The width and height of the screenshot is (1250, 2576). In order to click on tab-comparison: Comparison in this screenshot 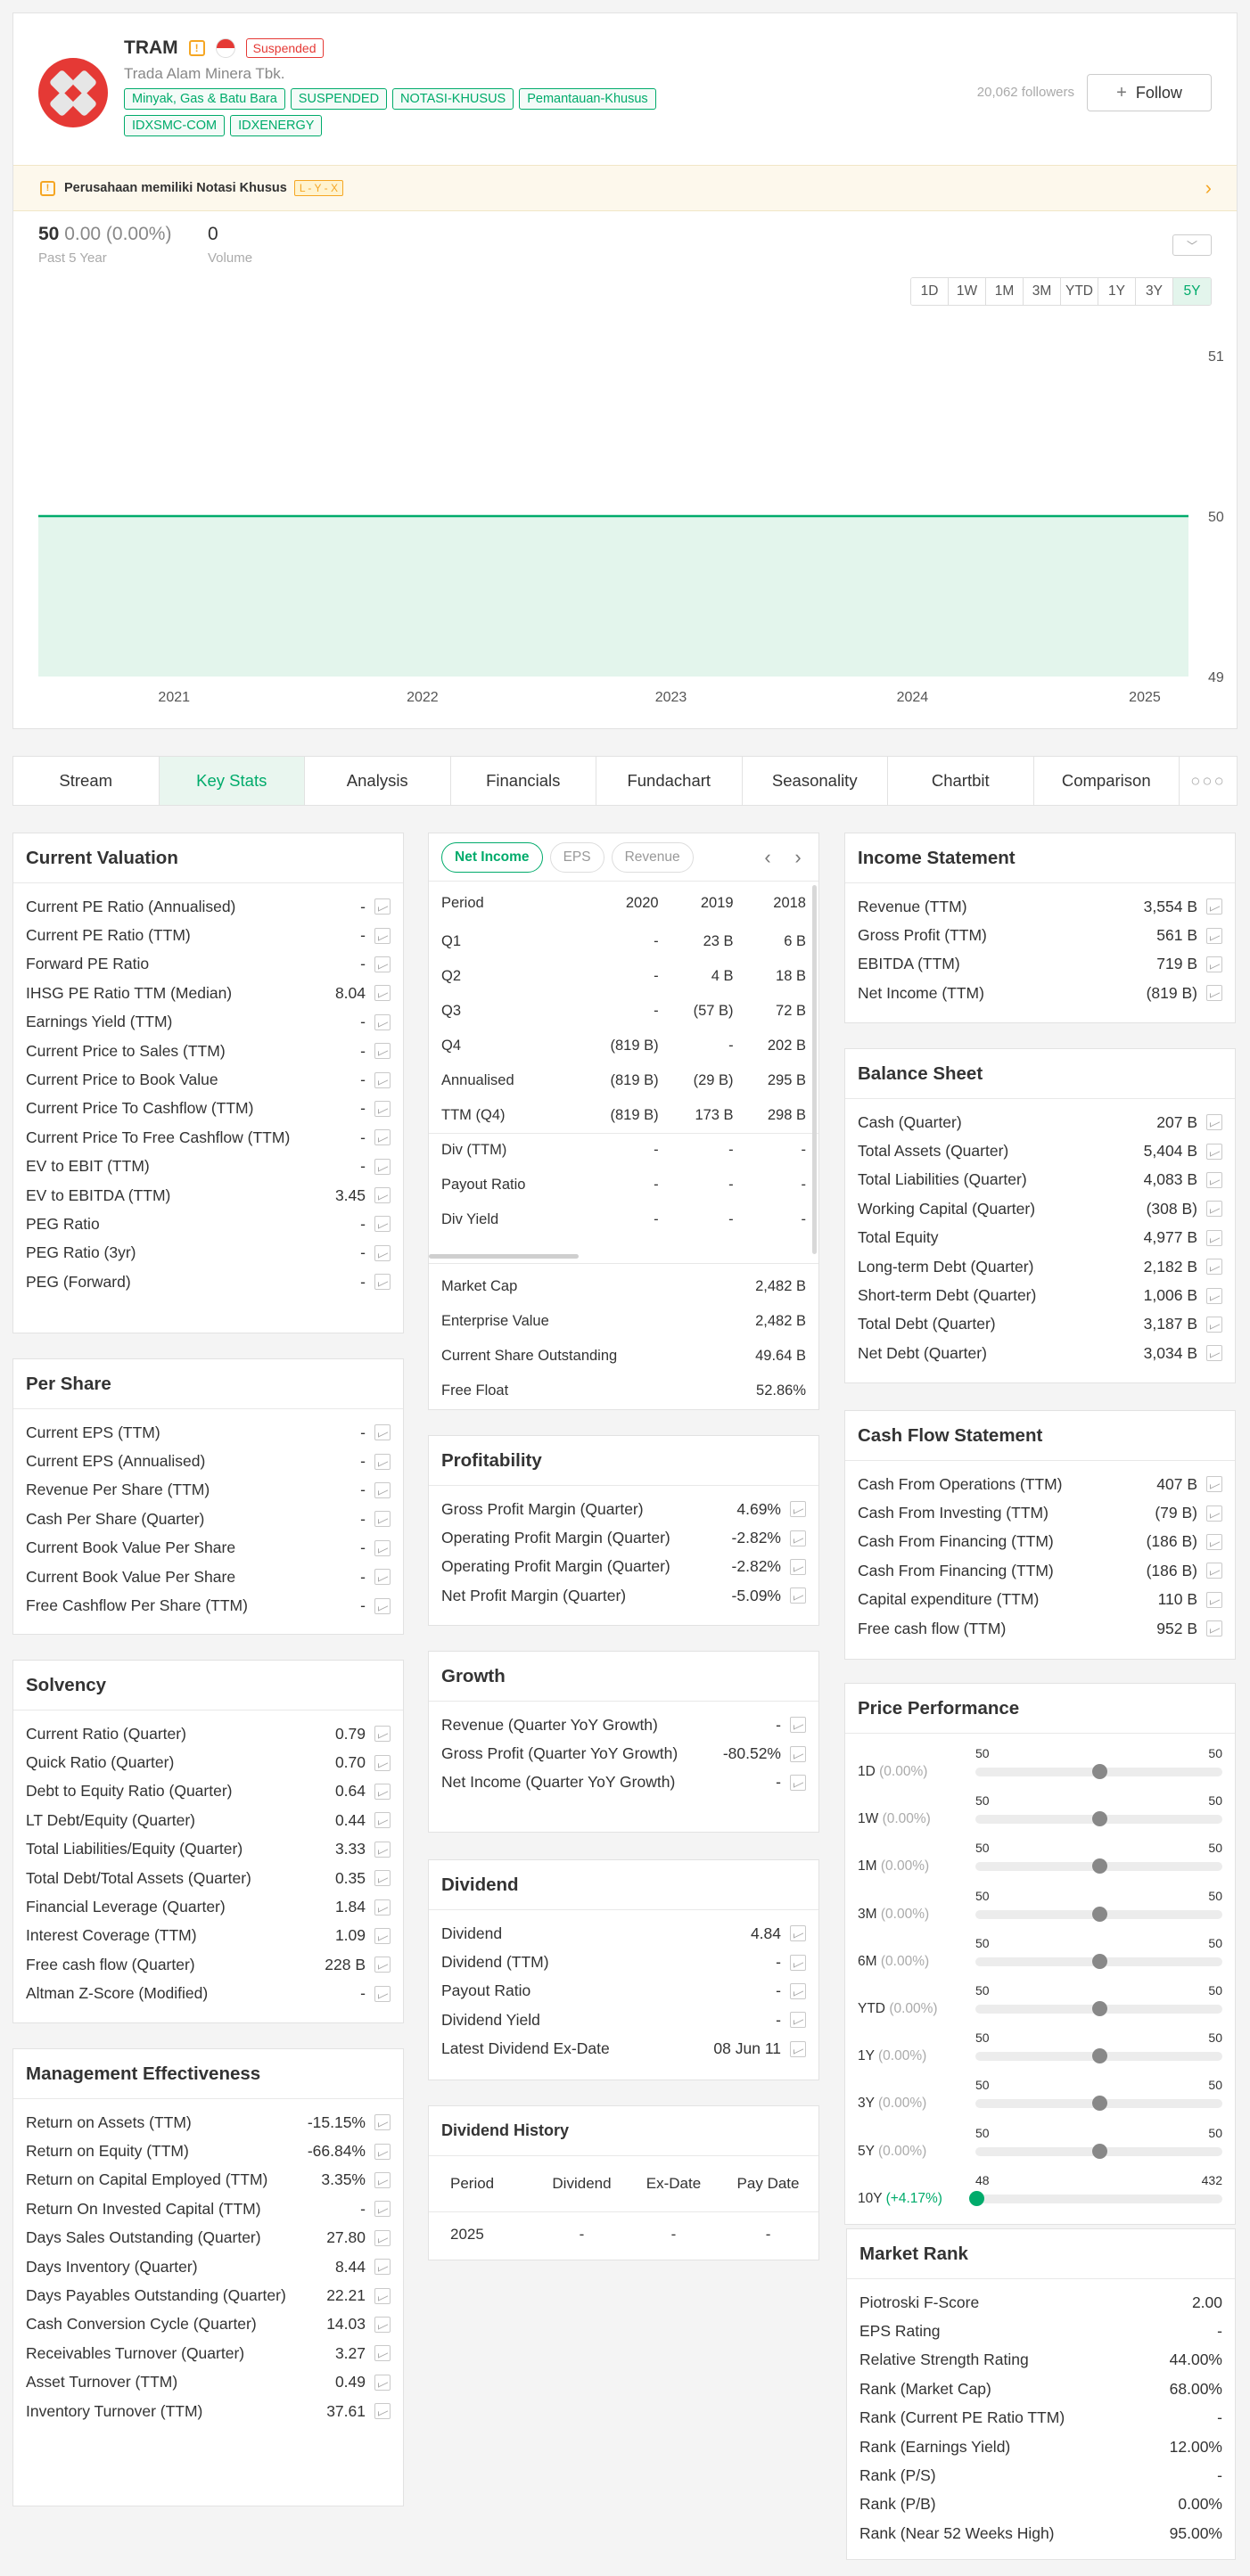, I will do `click(1107, 781)`.